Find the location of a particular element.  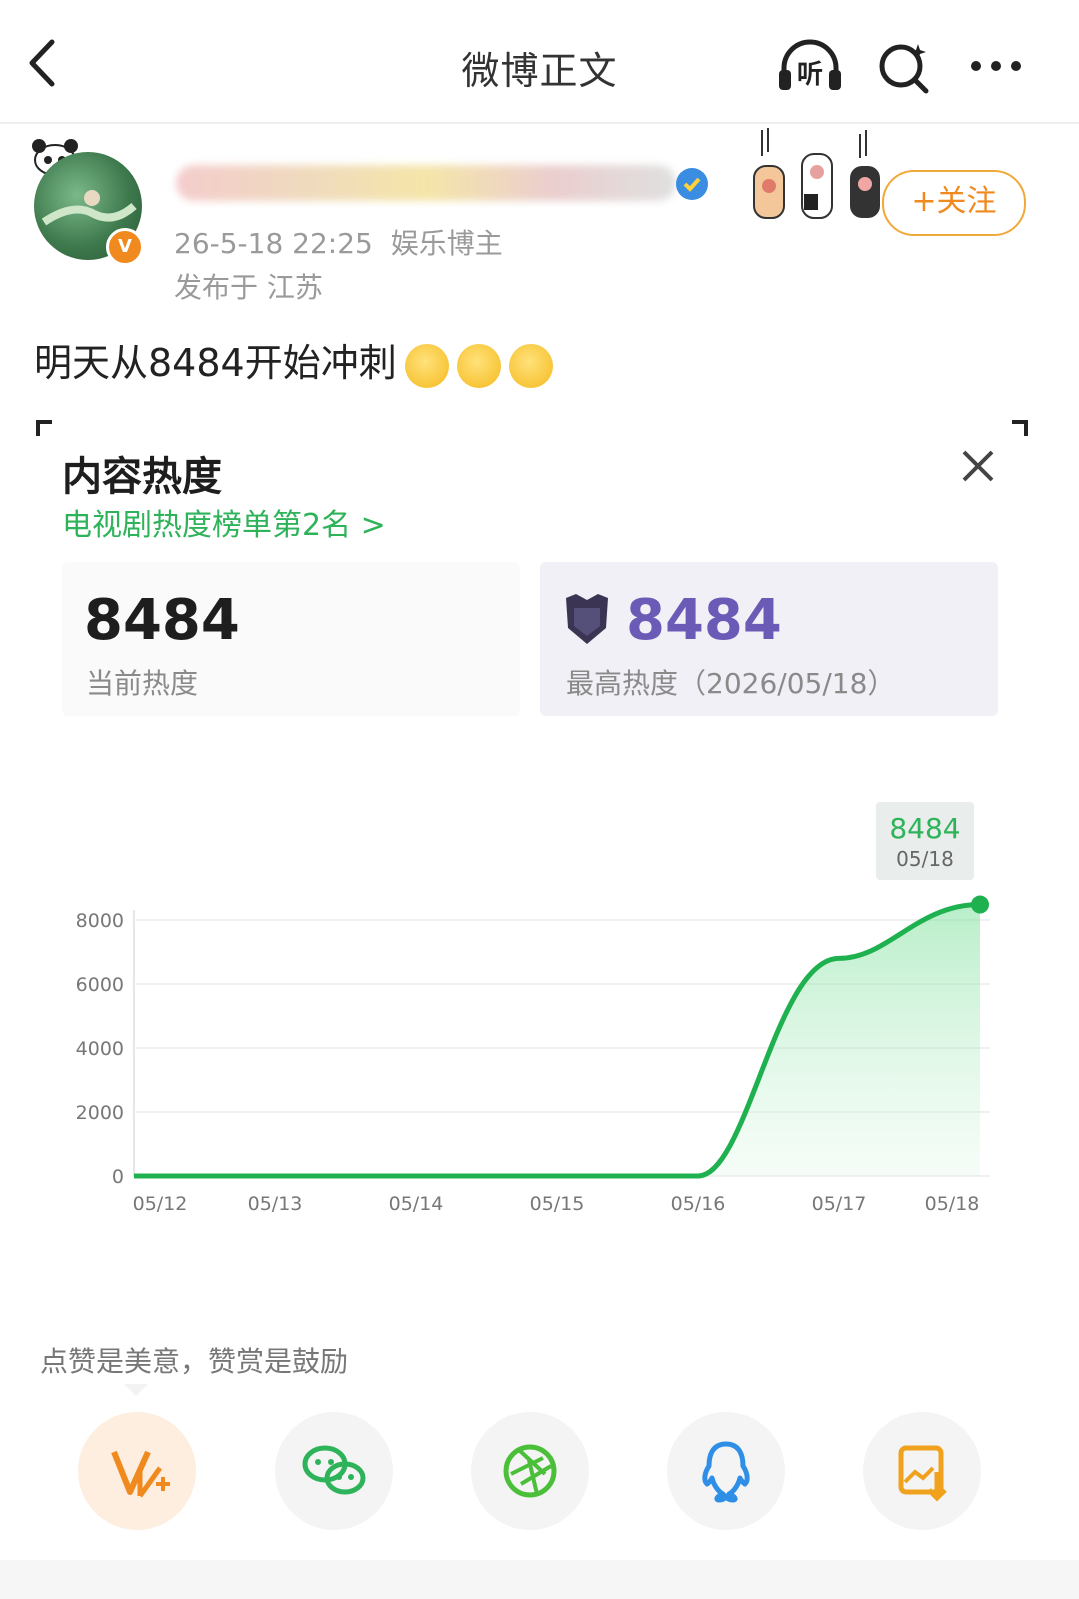

verified-badge: V is located at coordinates (125, 247).